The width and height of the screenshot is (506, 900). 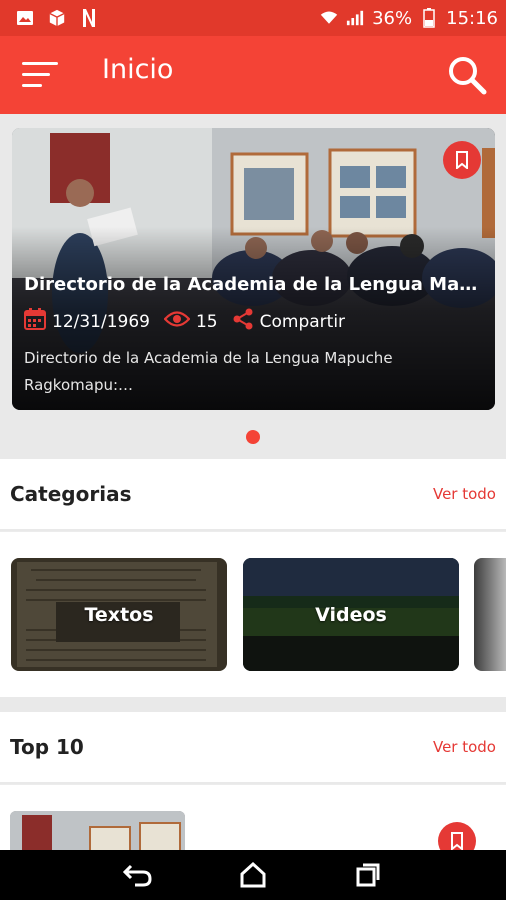 What do you see at coordinates (368, 875) in the screenshot?
I see `recent-apps-icon` at bounding box center [368, 875].